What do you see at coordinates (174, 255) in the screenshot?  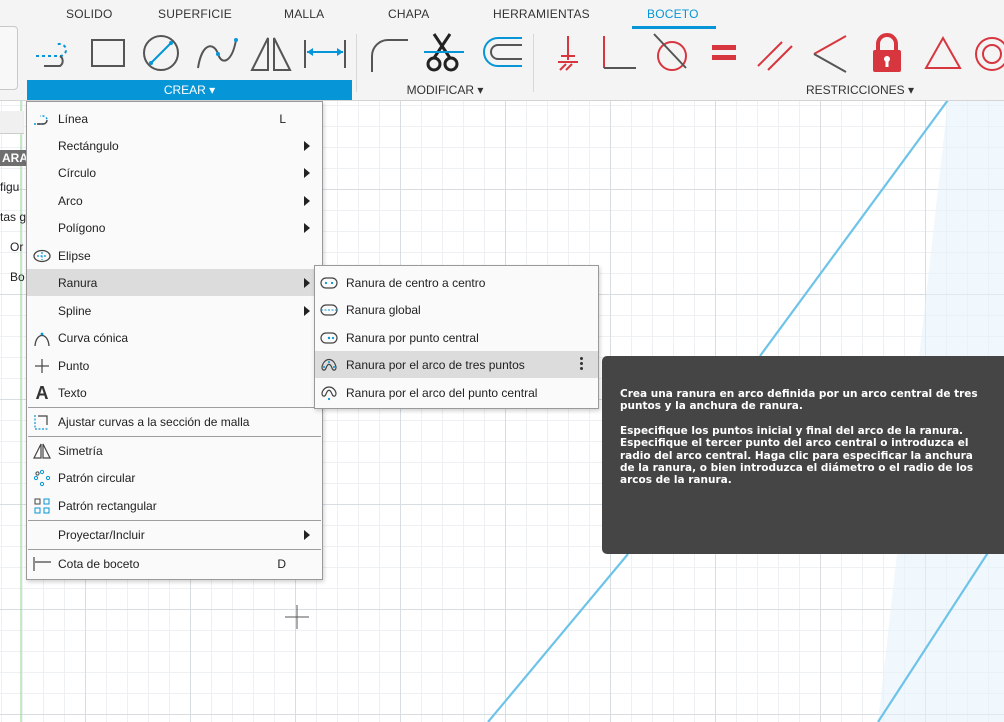 I see `menu-item-elipse: Elipse` at bounding box center [174, 255].